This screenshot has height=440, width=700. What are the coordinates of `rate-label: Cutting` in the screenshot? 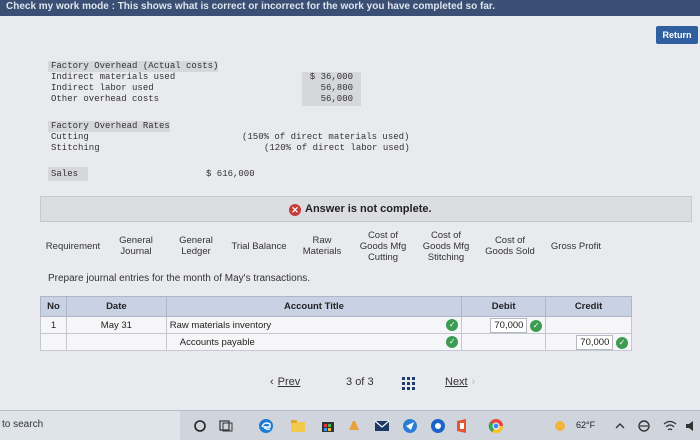 It's located at (70, 137).